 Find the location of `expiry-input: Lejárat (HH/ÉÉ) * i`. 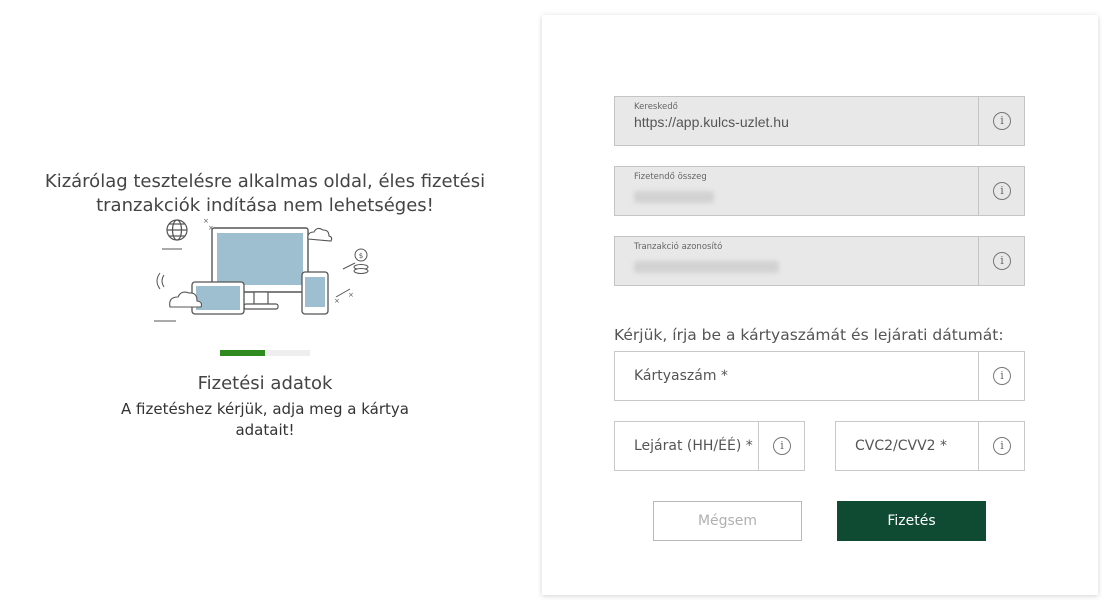

expiry-input: Lejárat (HH/ÉÉ) * i is located at coordinates (709, 446).